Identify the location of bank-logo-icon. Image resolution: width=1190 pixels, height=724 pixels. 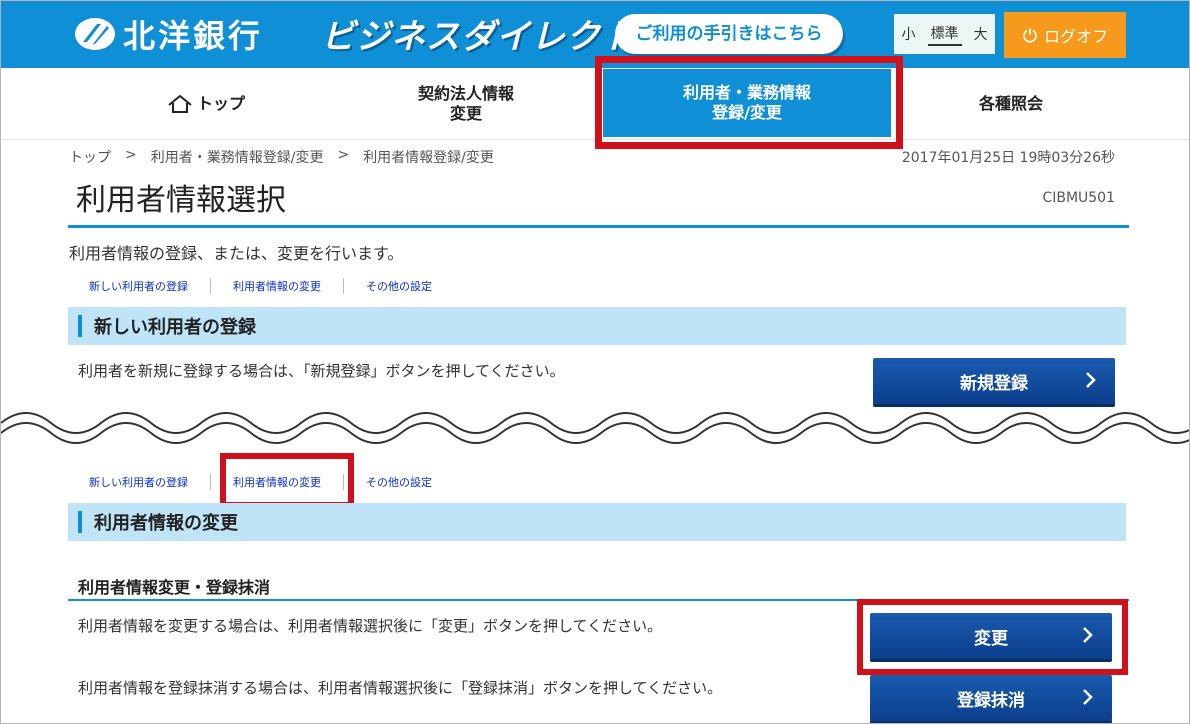
(95, 34).